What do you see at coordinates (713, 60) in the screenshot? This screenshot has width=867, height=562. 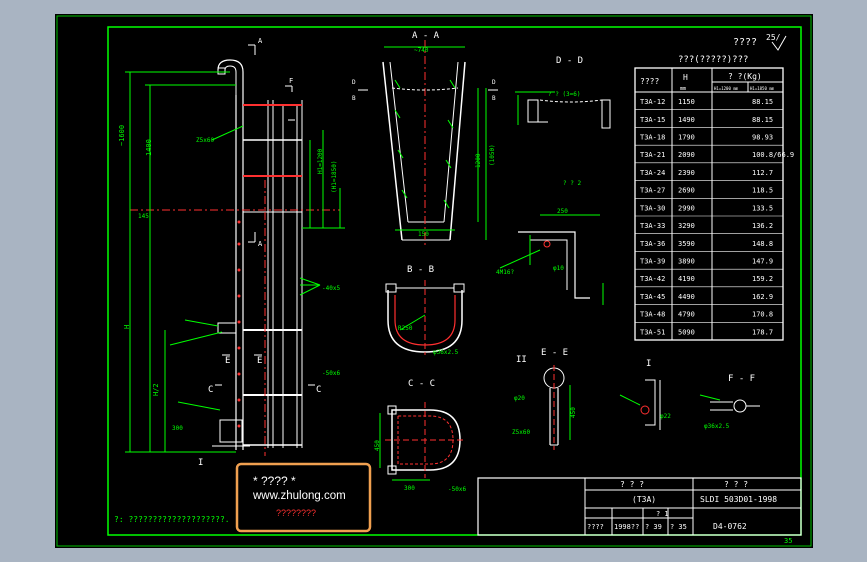 I see `table-title: ???(?????)???` at bounding box center [713, 60].